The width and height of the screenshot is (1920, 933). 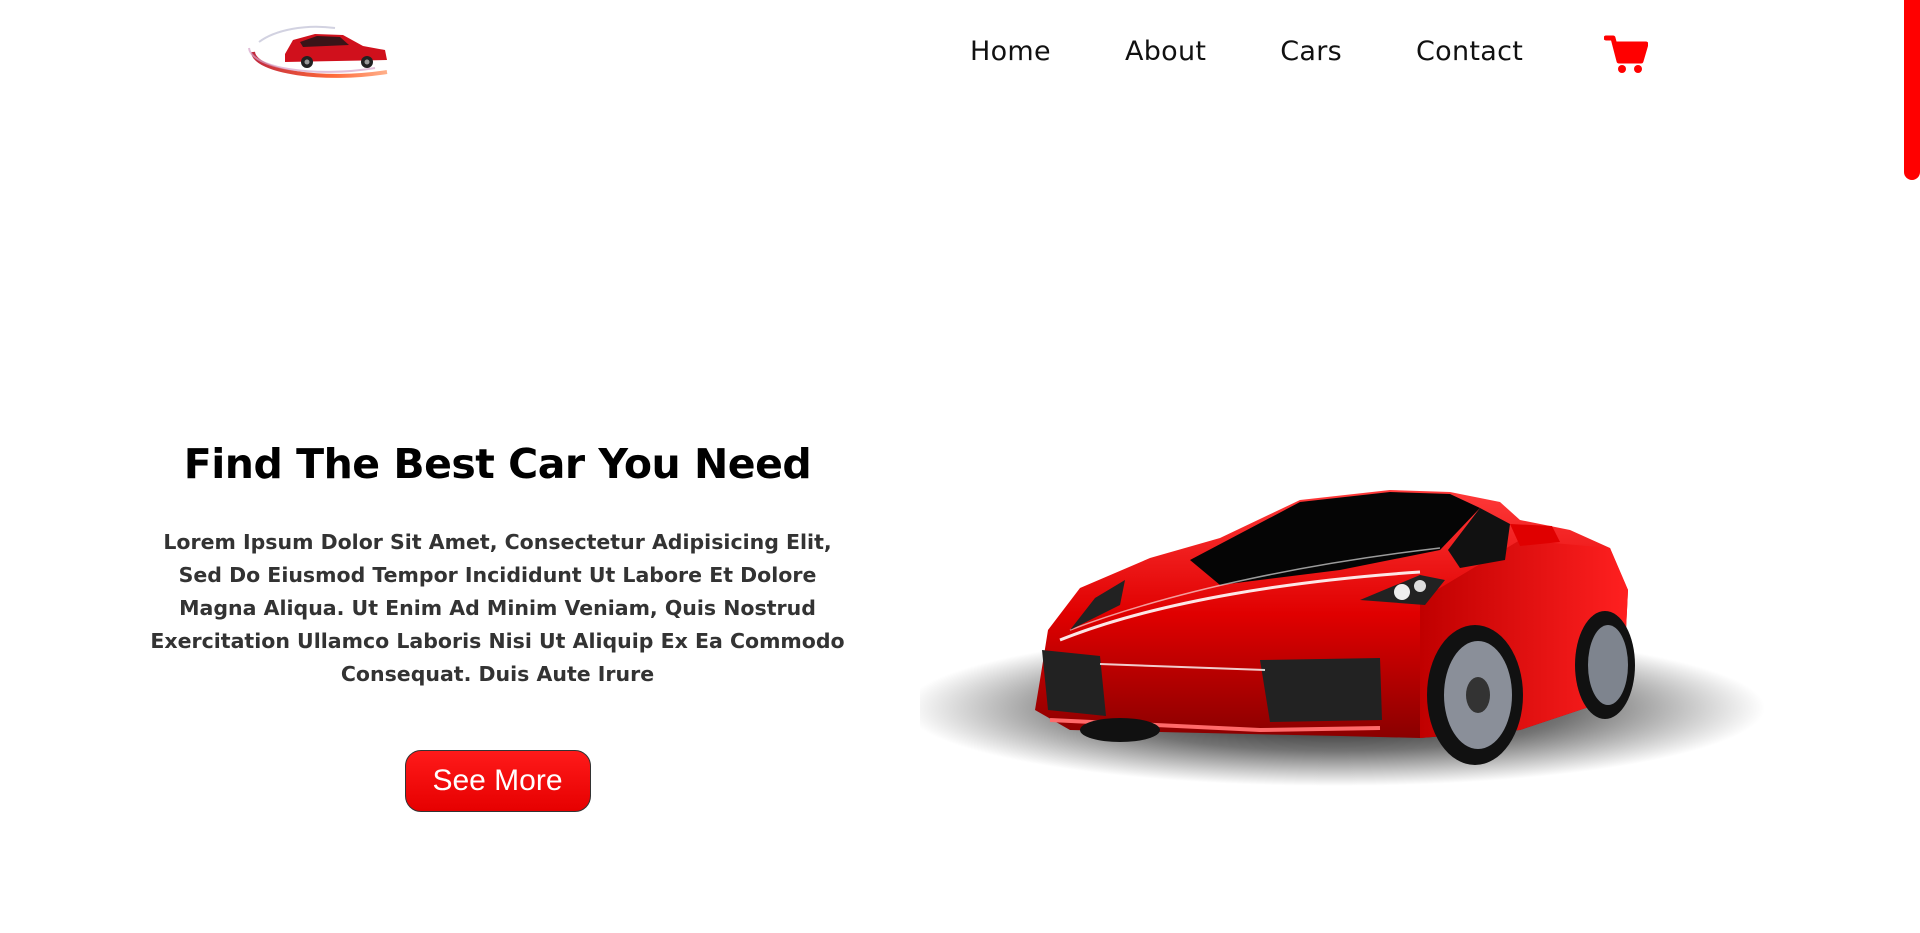 What do you see at coordinates (1911, 466) in the screenshot?
I see `scrollbar` at bounding box center [1911, 466].